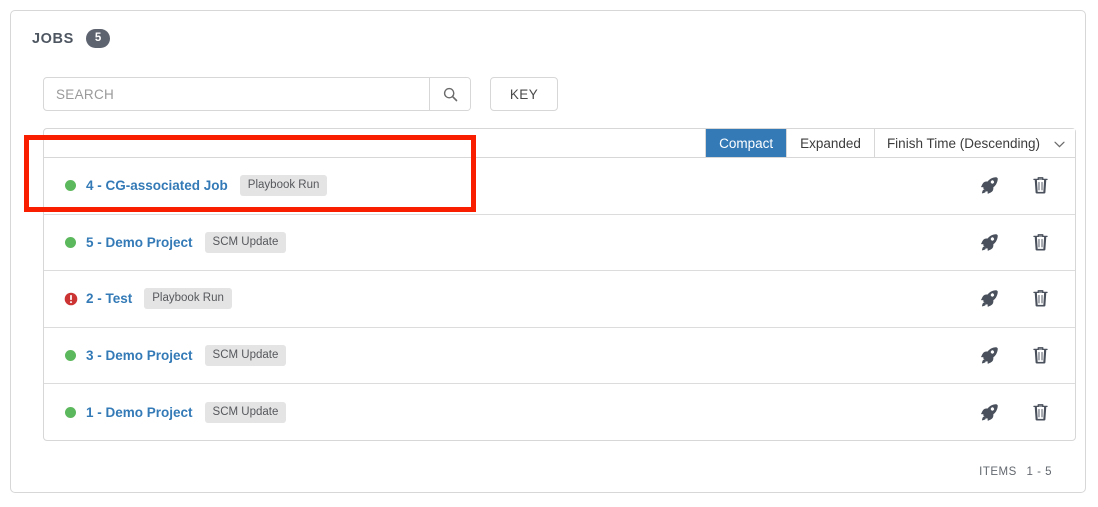  I want to click on search-toolbar: KEY, so click(300, 94).